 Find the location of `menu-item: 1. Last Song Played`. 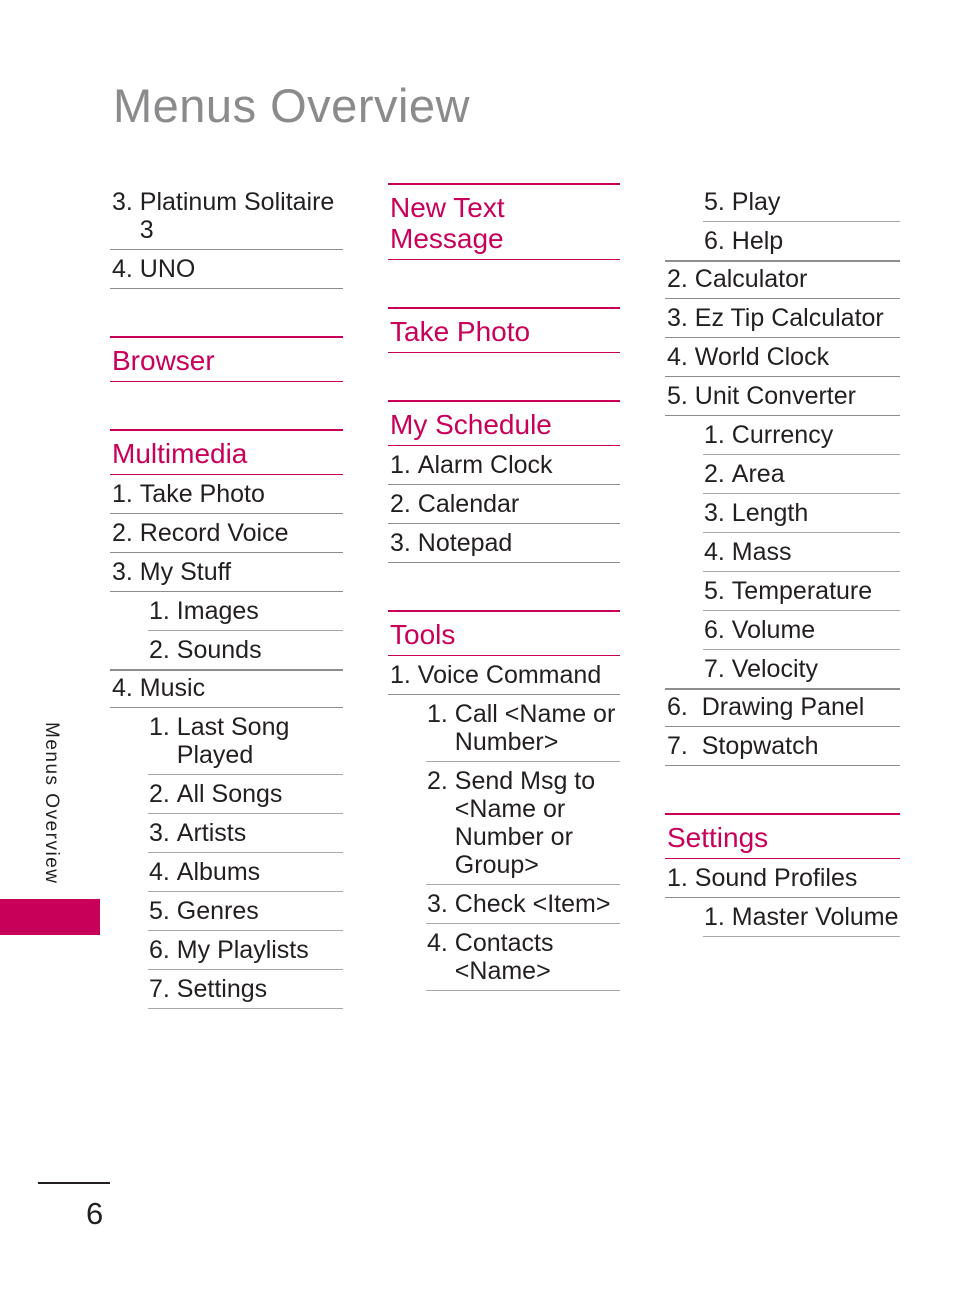

menu-item: 1. Last Song Played is located at coordinates (245, 741).